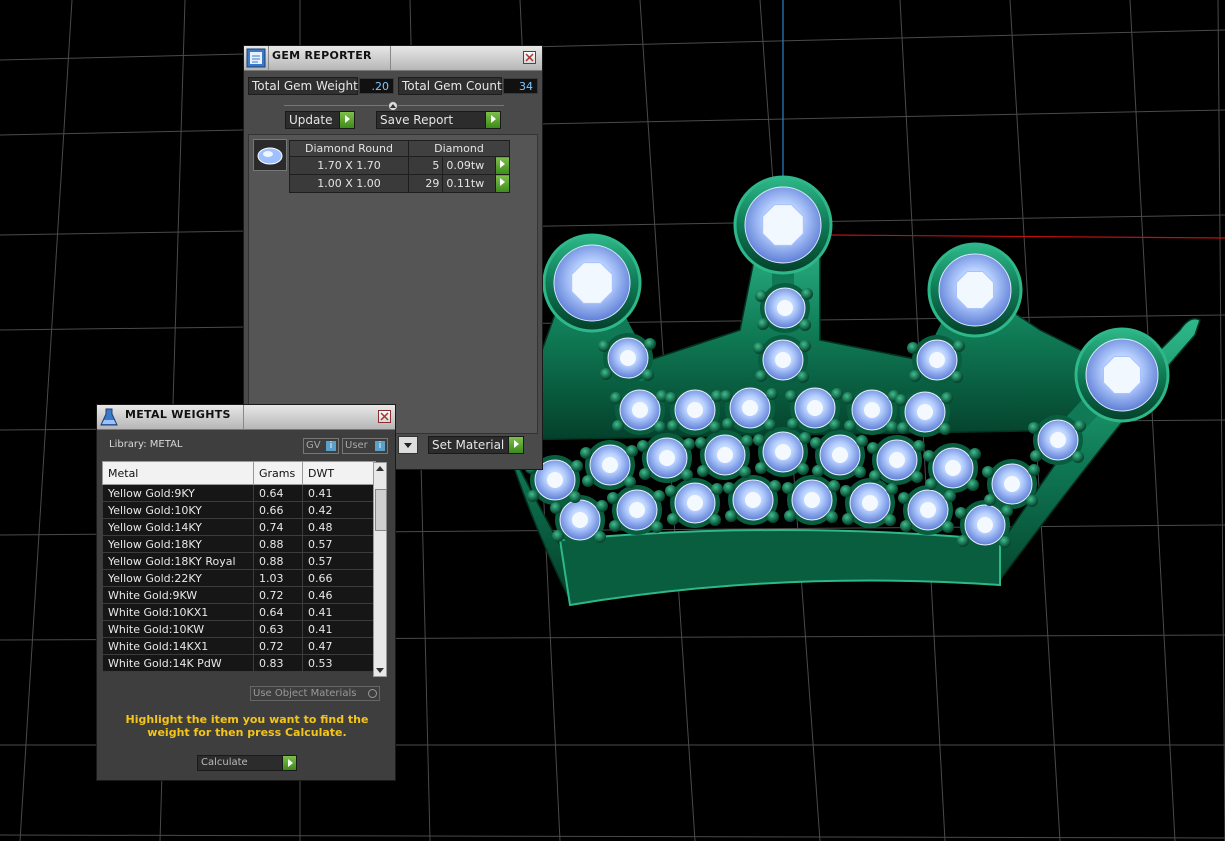 This screenshot has height=841, width=1225. I want to click on use-object-materials-label: Use Object Materials, so click(305, 693).